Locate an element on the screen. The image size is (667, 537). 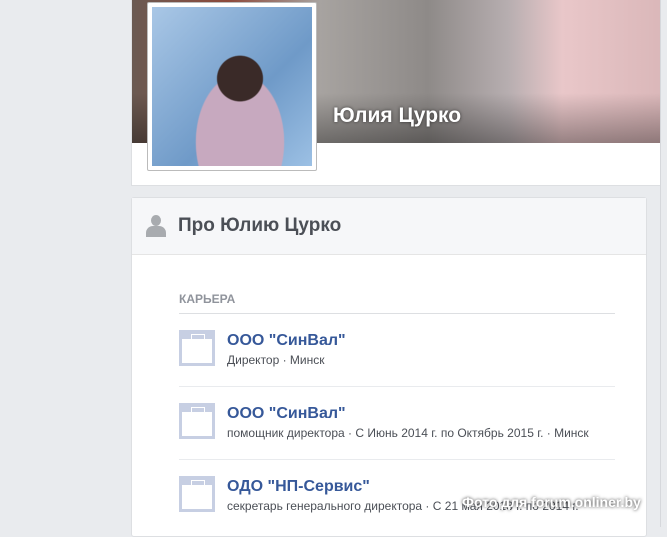
scrollbar is located at coordinates (663, 263).